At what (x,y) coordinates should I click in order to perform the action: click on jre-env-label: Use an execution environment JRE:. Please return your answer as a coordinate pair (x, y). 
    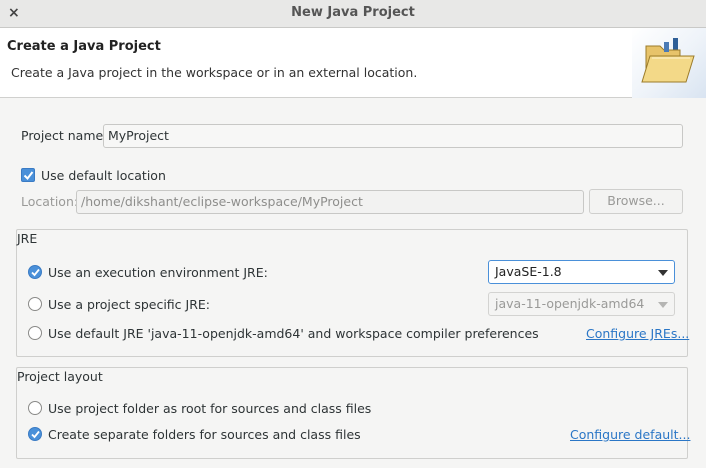
    Looking at the image, I should click on (158, 272).